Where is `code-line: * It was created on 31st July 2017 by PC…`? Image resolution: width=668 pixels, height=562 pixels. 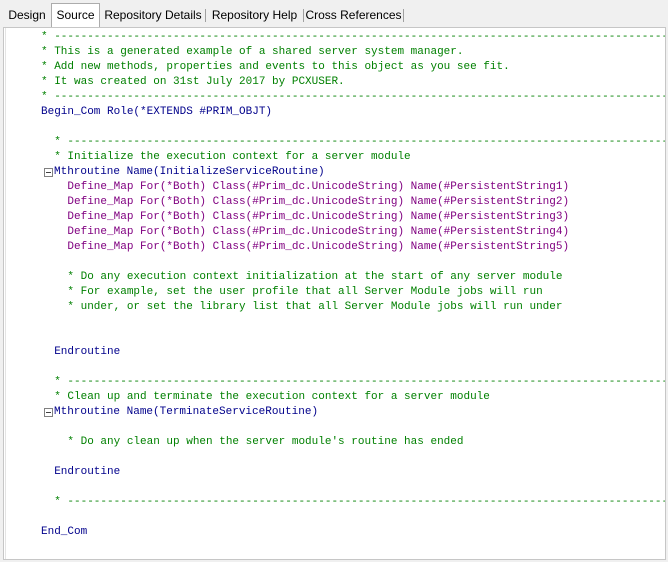
code-line: * It was created on 31st July 2017 by PC… is located at coordinates (193, 82).